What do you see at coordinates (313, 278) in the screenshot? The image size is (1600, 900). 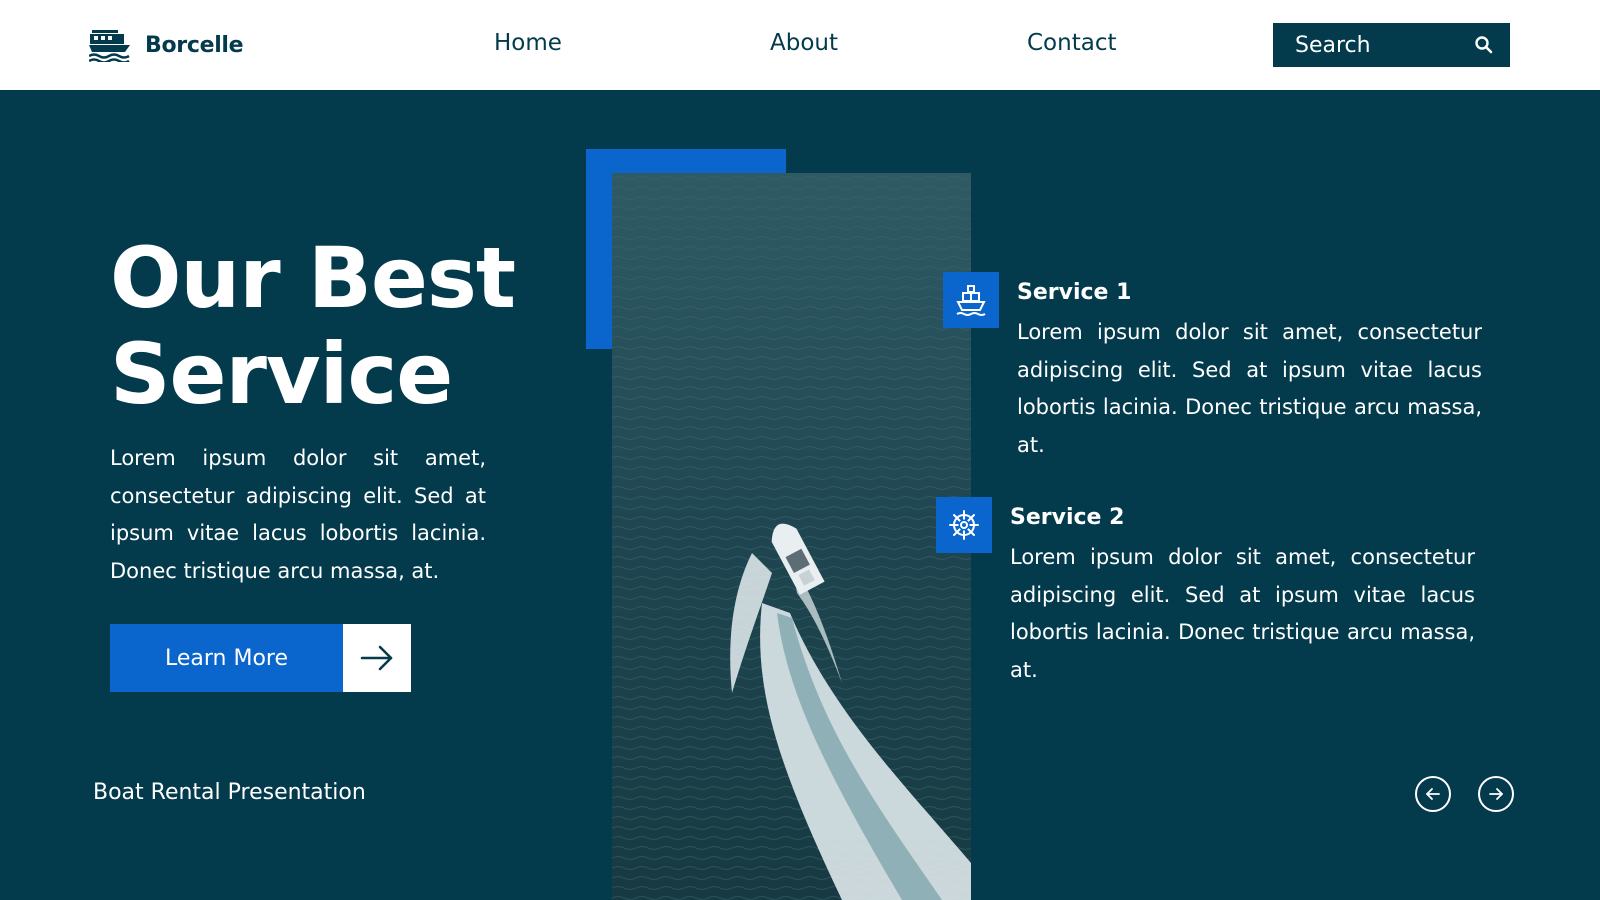 I see `title-line-1: Our Best` at bounding box center [313, 278].